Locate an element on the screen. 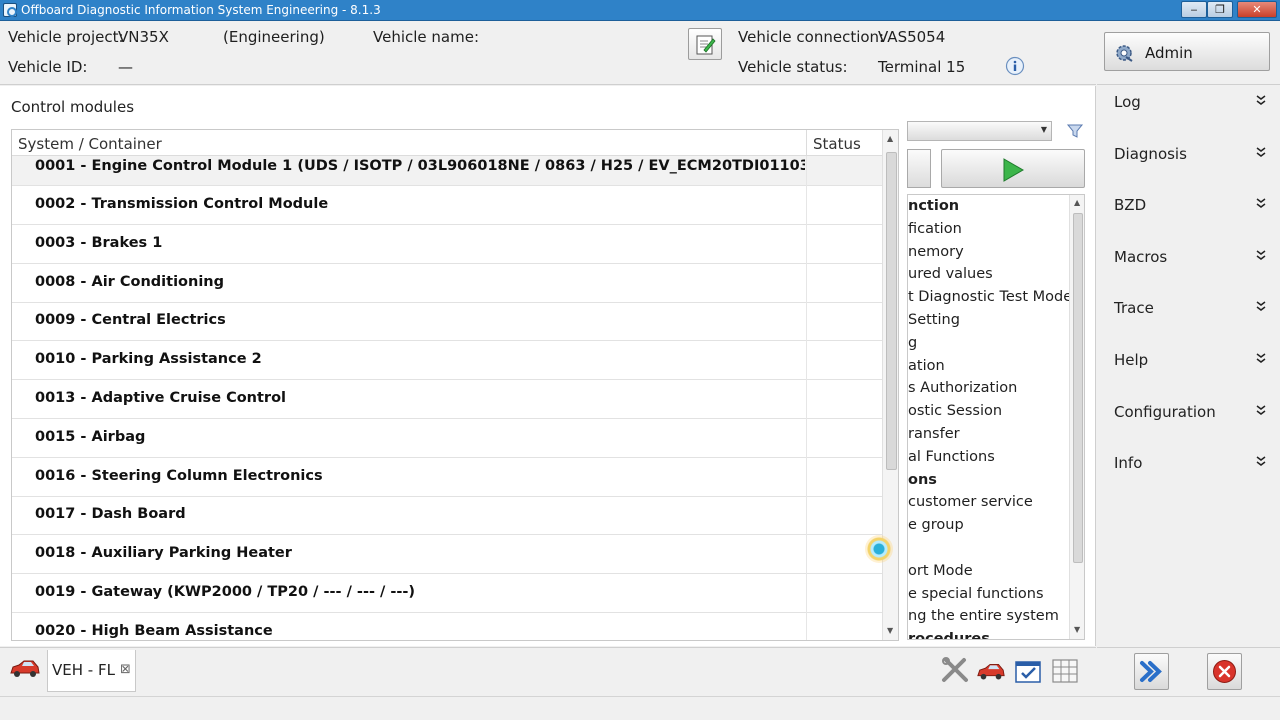 The width and height of the screenshot is (1280, 720). menu-item-bzd: BZD is located at coordinates (1188, 205).